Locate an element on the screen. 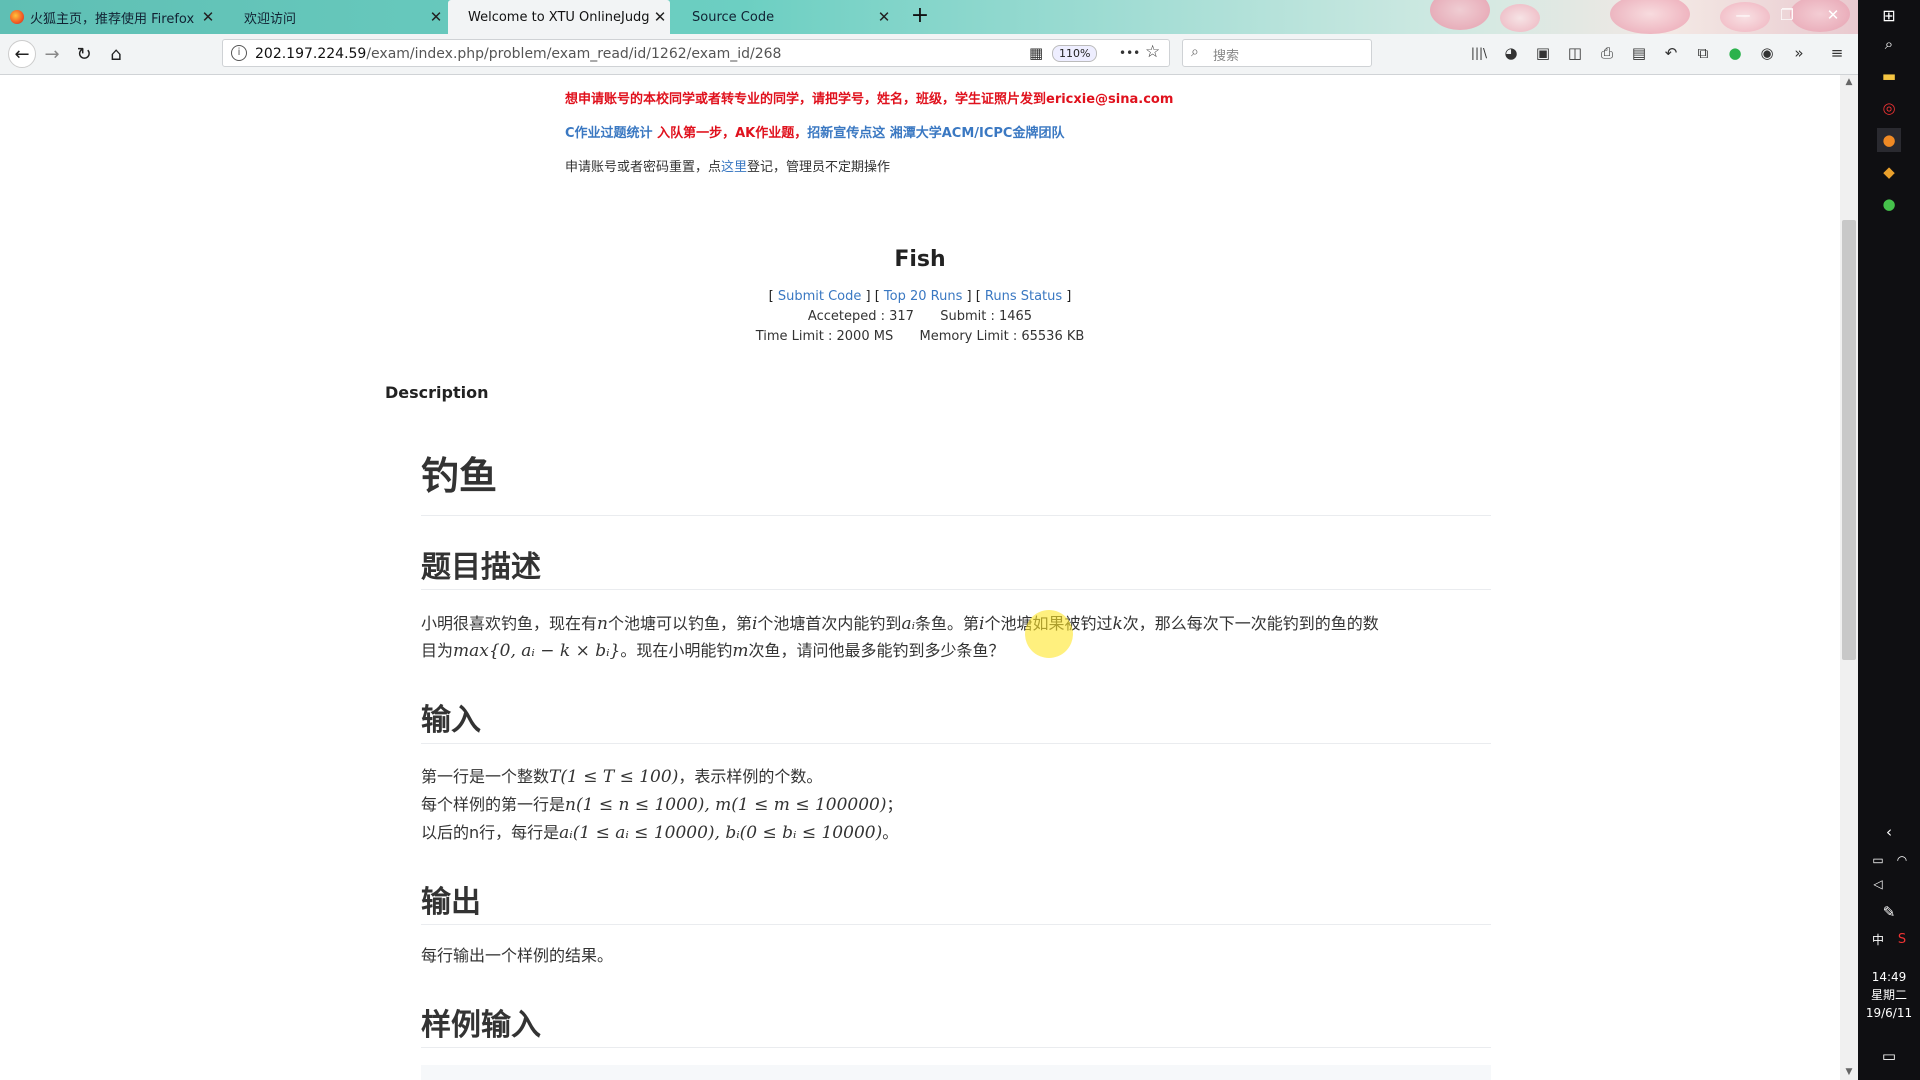 The height and width of the screenshot is (1080, 1920). register-here-link: 这里 is located at coordinates (734, 167).